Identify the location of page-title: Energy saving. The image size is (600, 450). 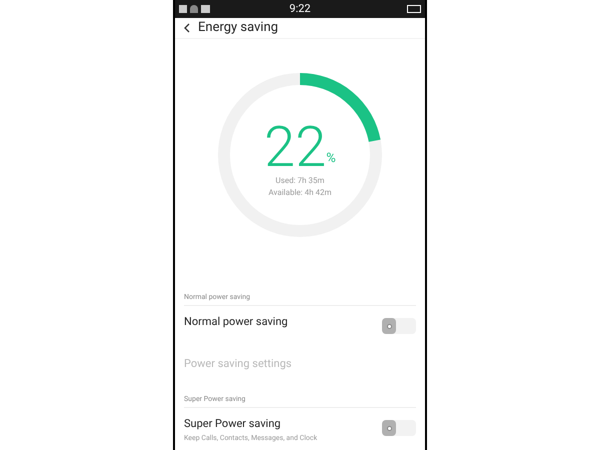
(238, 28).